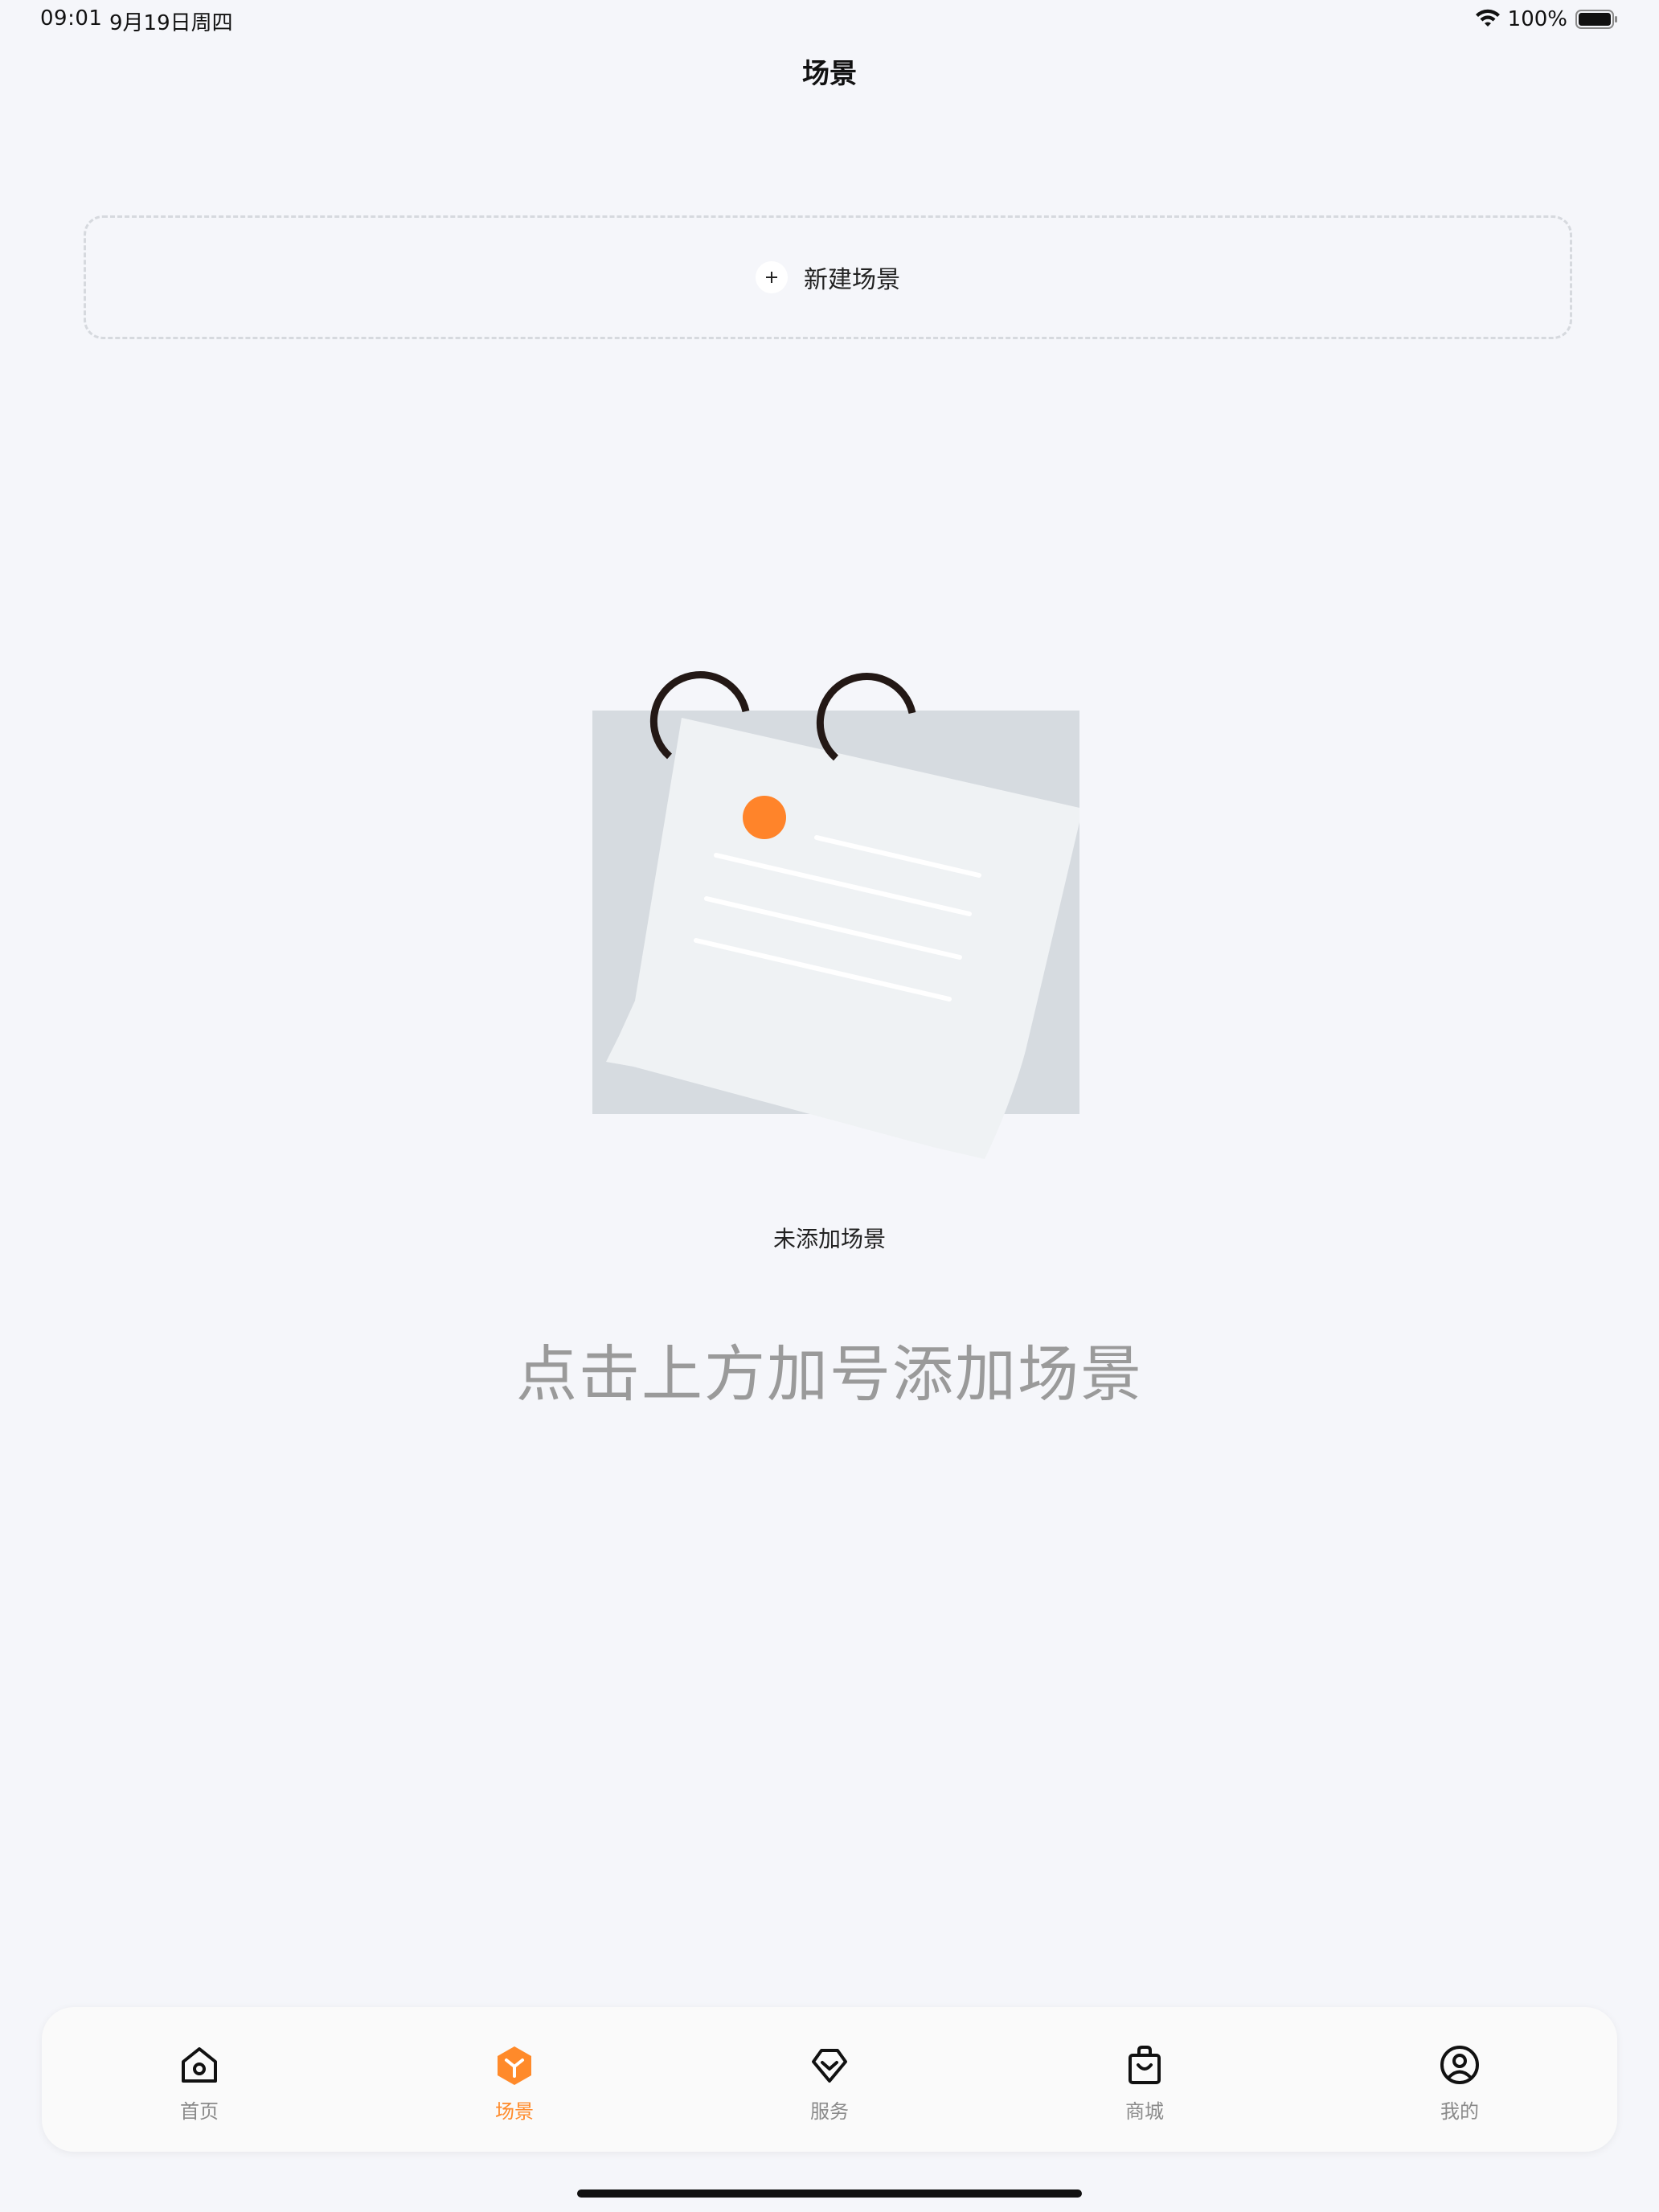 The height and width of the screenshot is (2212, 1659). Describe the element at coordinates (829, 1239) in the screenshot. I see `empty-state-title: 未添加场景` at that location.